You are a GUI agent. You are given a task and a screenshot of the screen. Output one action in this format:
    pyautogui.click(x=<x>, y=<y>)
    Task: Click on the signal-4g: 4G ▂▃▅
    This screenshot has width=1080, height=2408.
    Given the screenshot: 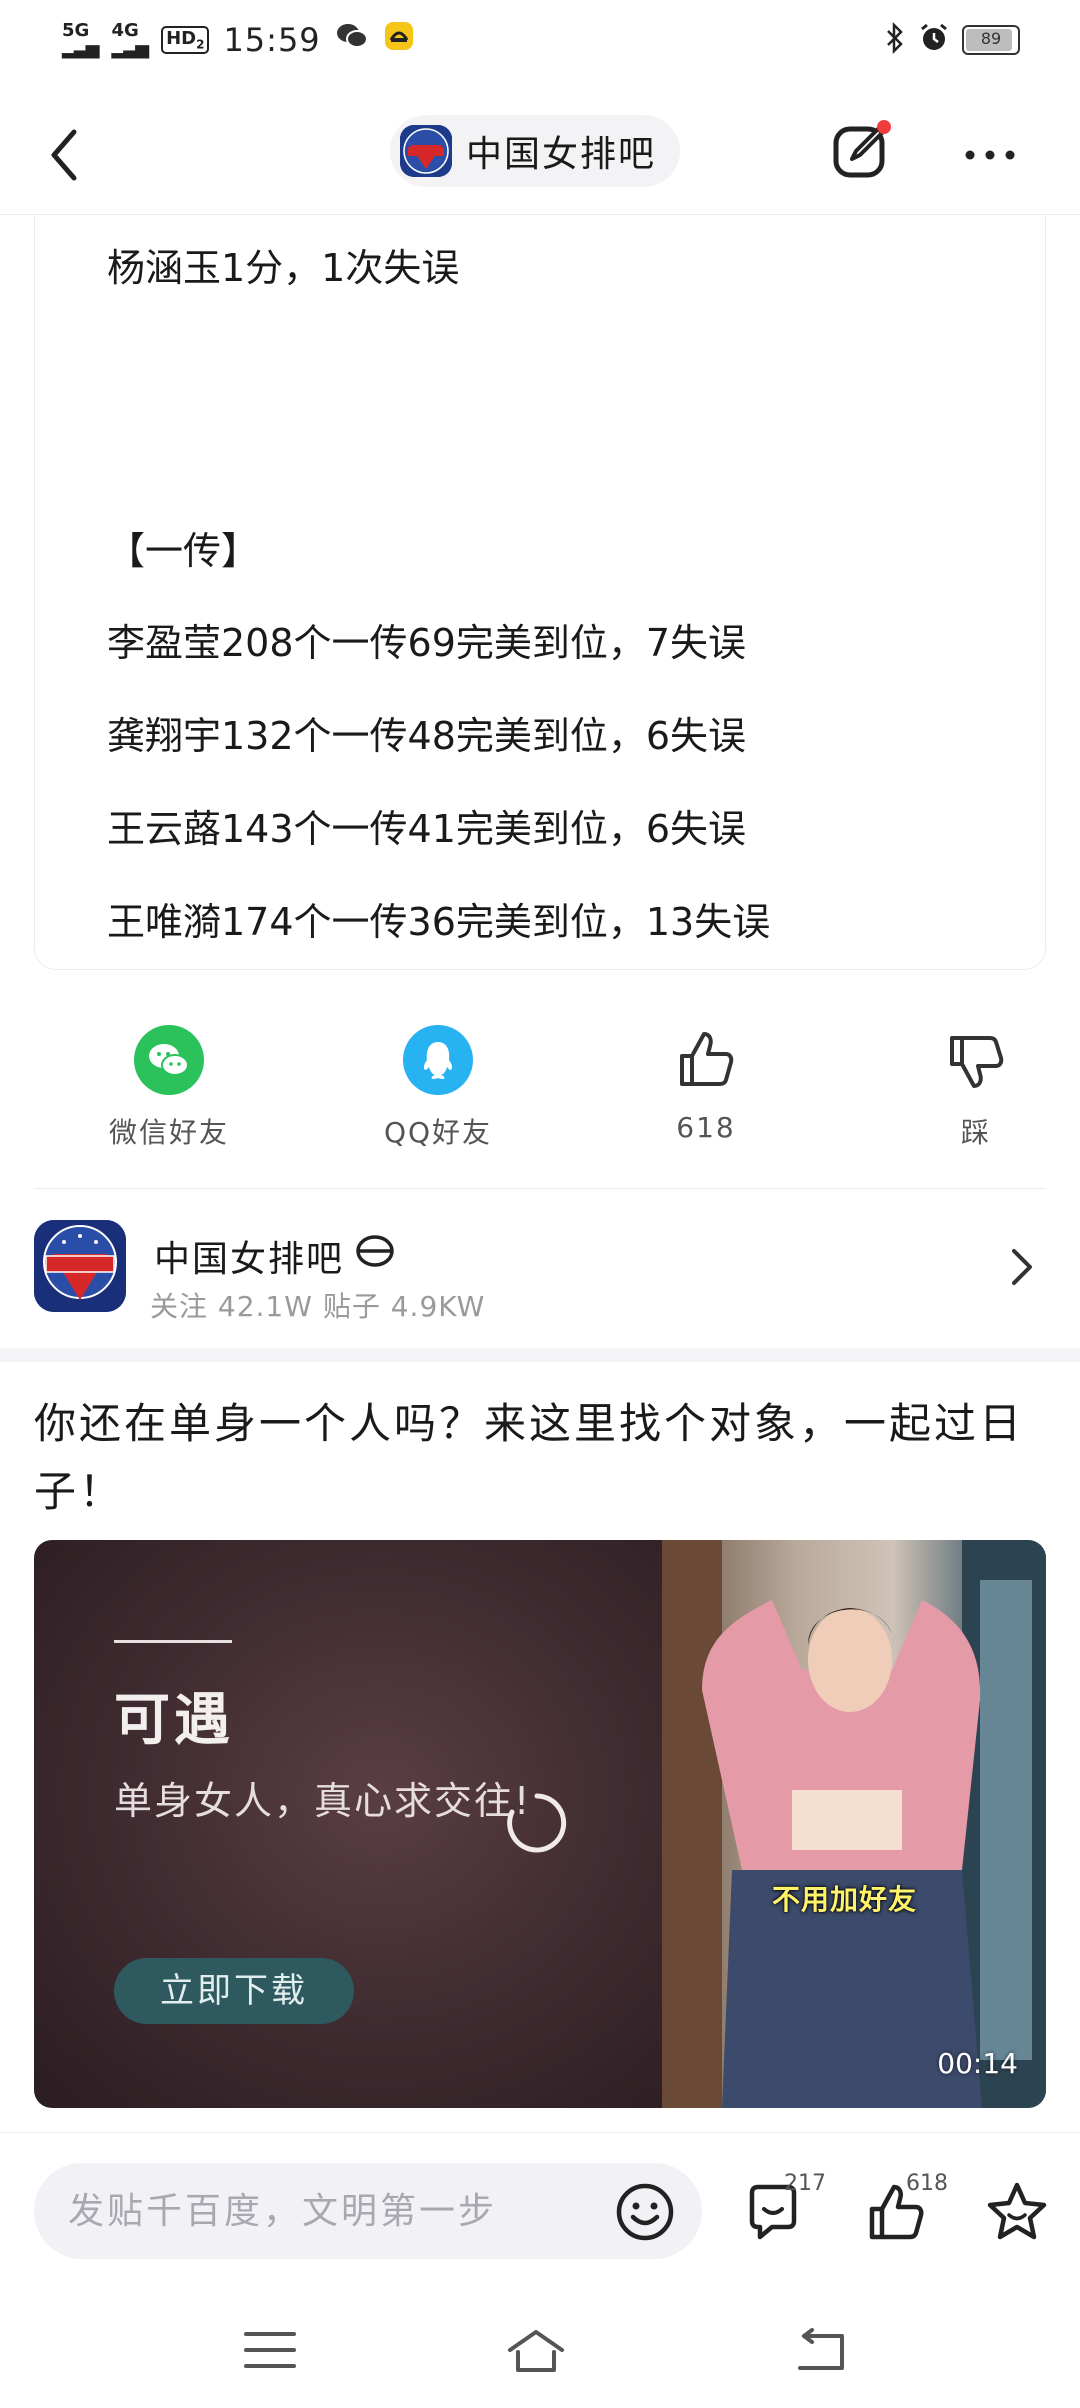 What is the action you would take?
    pyautogui.click(x=130, y=40)
    